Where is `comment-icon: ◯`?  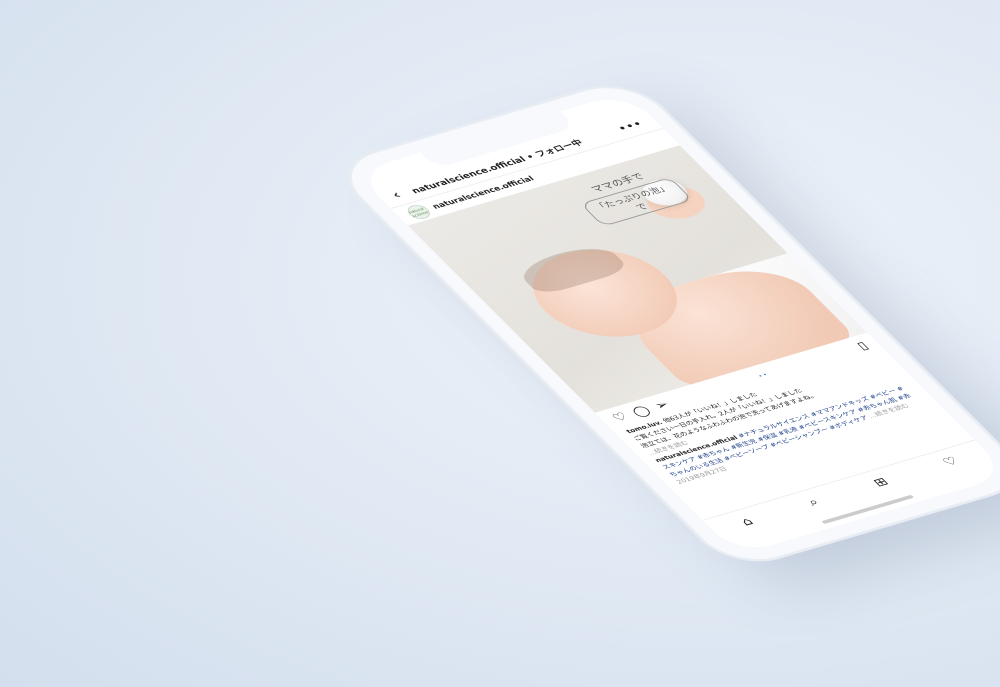 comment-icon: ◯ is located at coordinates (641, 411).